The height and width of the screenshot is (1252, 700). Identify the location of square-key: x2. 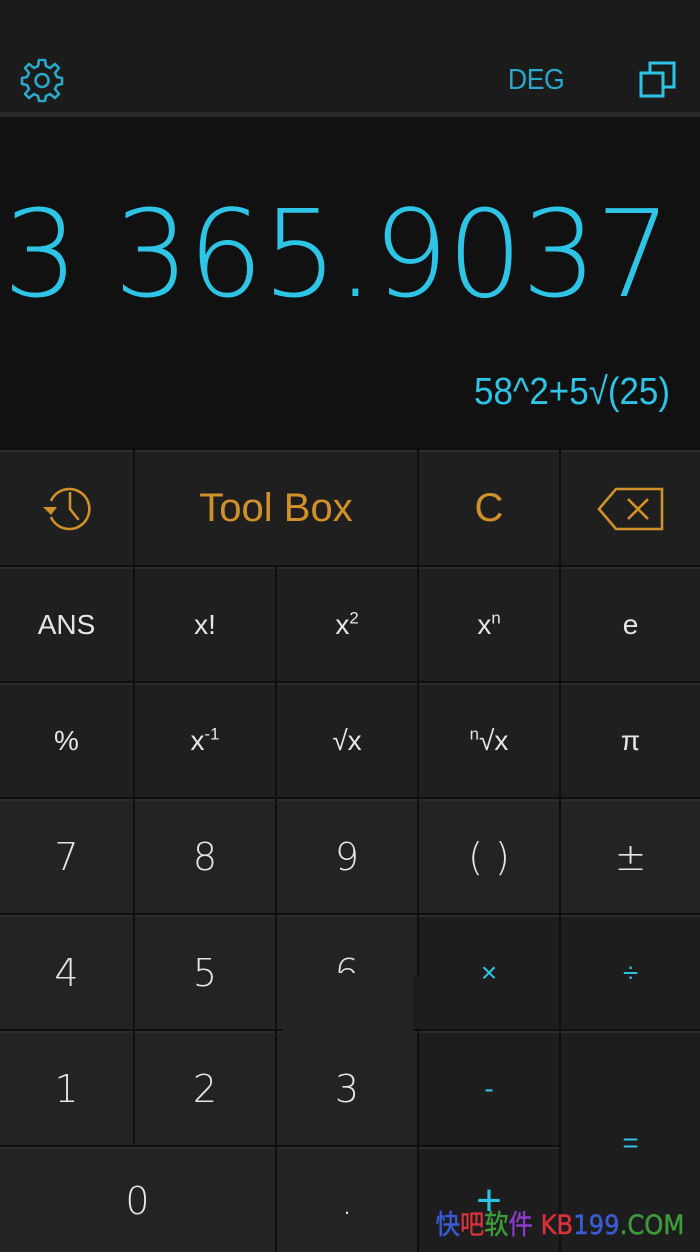
(347, 624).